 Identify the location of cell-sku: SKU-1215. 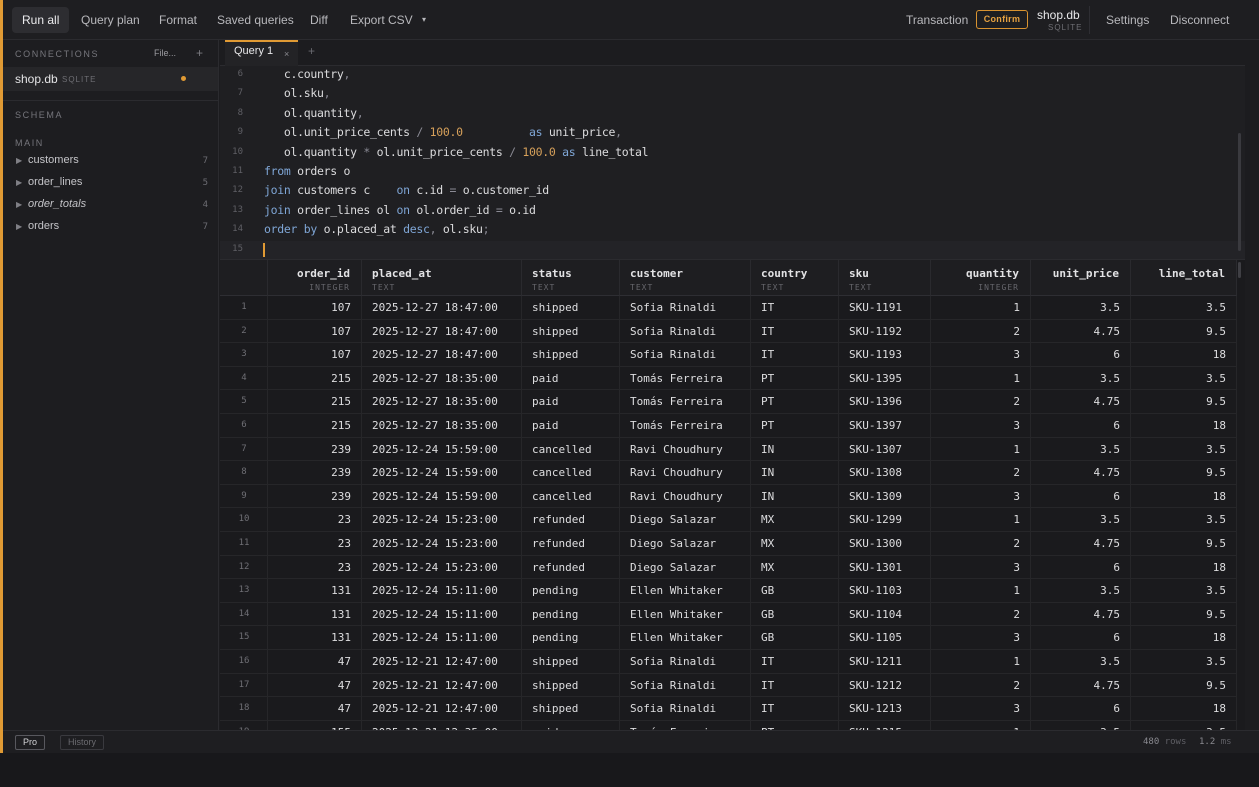
(889, 725).